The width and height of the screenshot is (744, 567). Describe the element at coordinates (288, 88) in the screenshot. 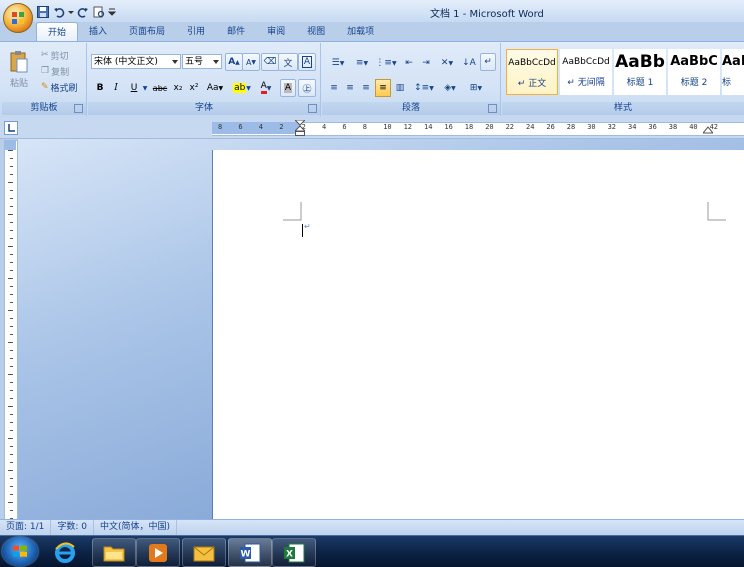

I see `character-shading-button: A` at that location.